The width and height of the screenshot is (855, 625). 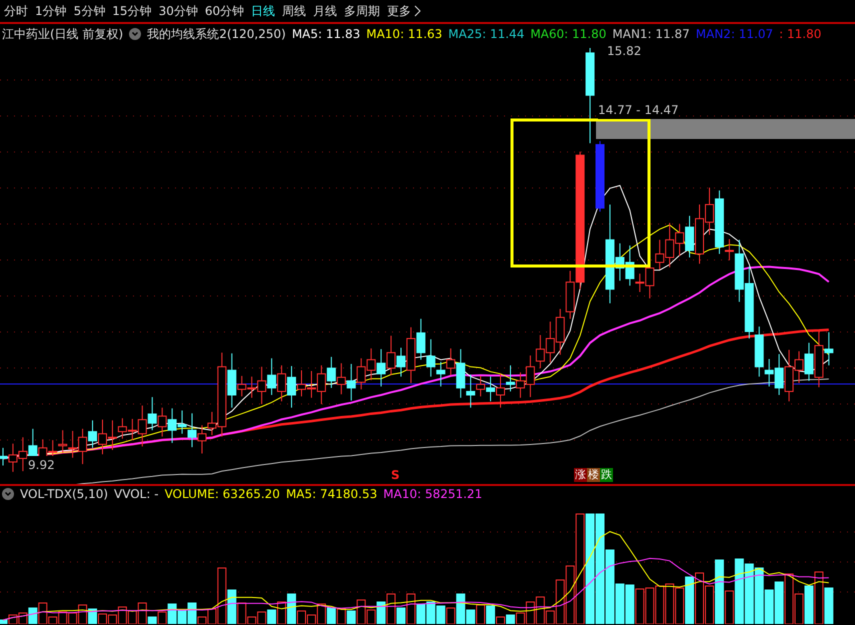 What do you see at coordinates (486, 34) in the screenshot?
I see `indicator-value: MA25: 11.44` at bounding box center [486, 34].